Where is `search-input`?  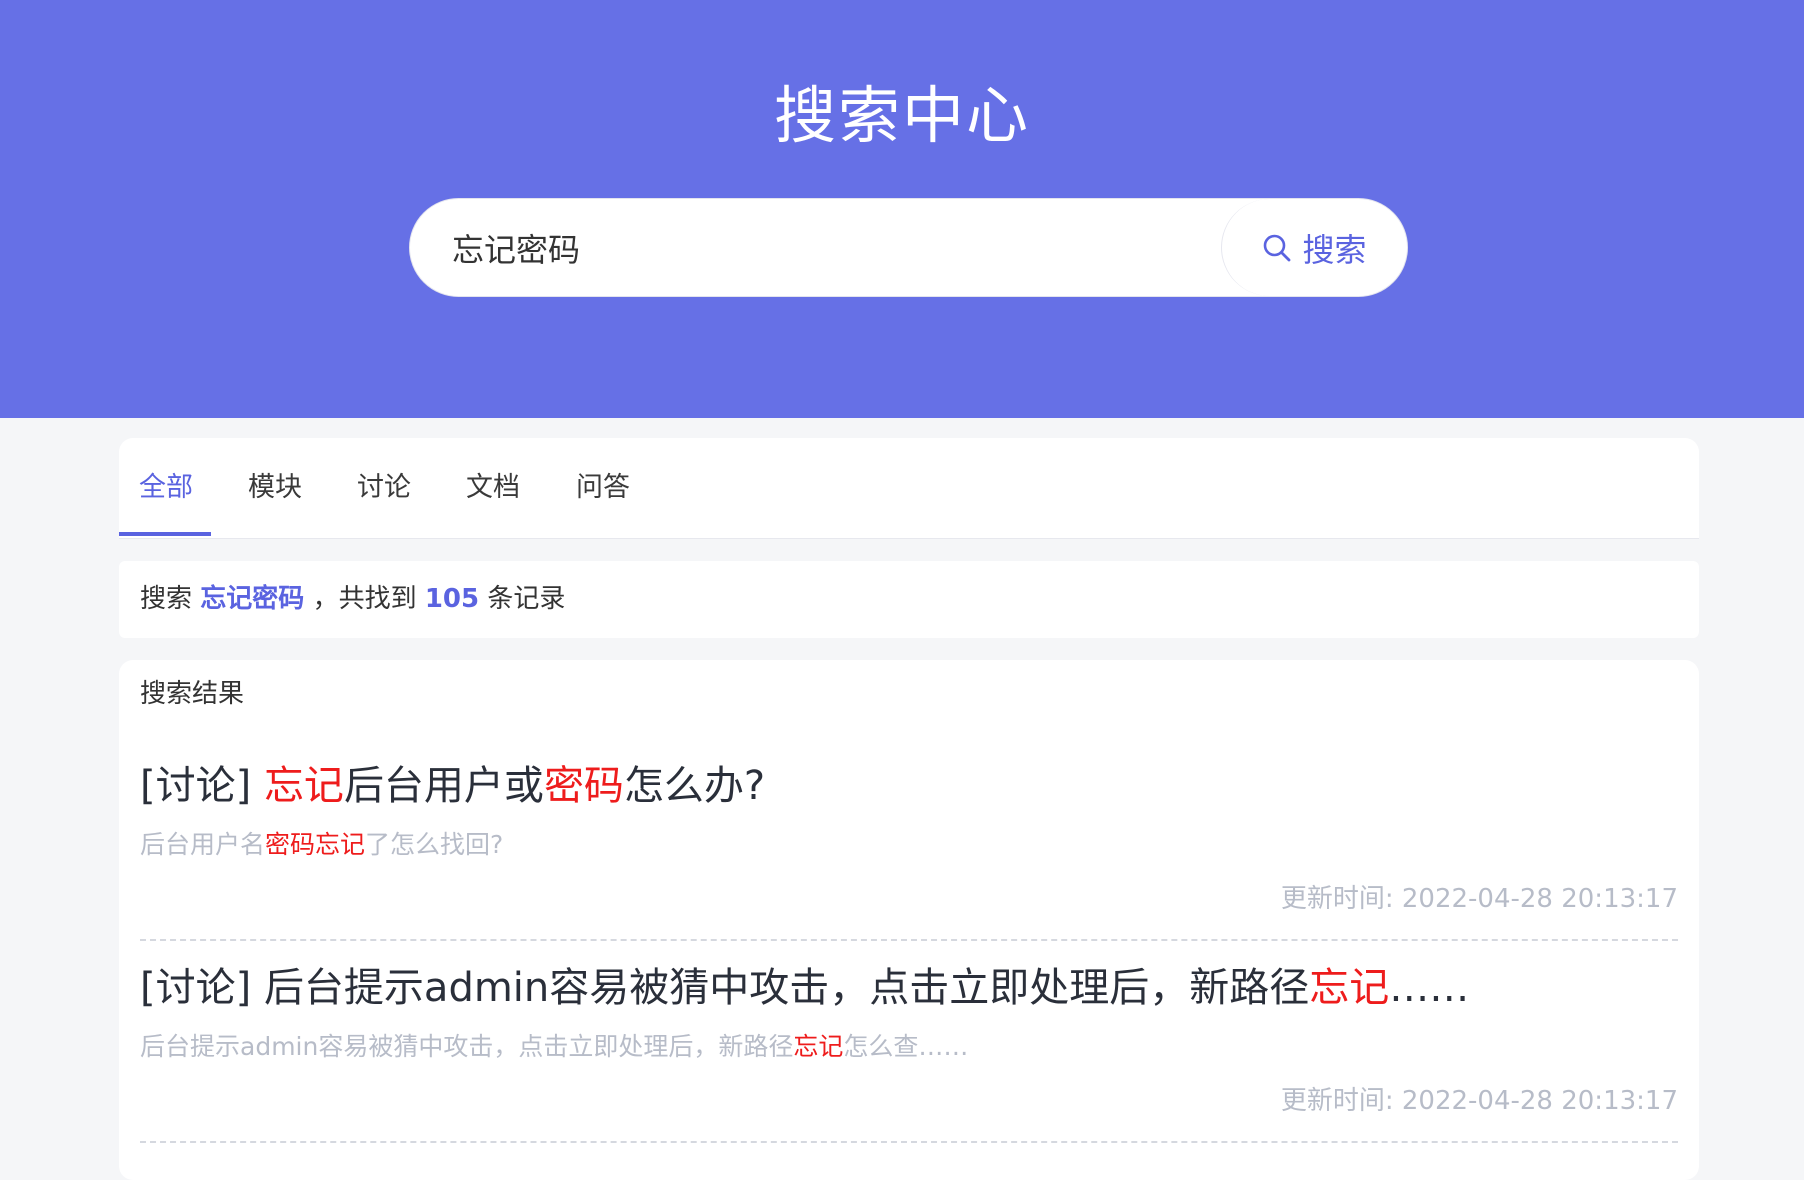
search-input is located at coordinates (817, 247).